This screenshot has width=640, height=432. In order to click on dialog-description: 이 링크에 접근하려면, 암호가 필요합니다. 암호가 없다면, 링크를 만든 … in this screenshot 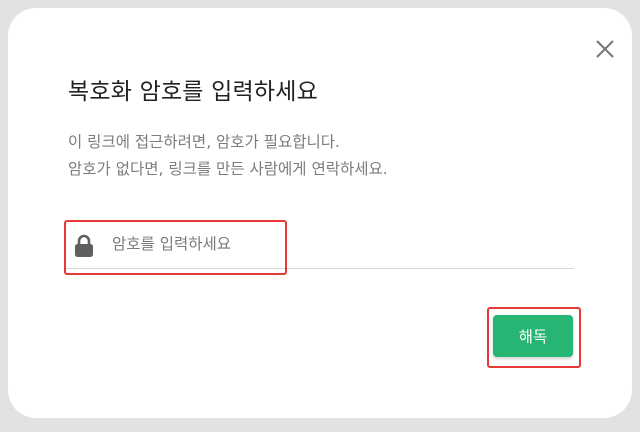, I will do `click(228, 156)`.